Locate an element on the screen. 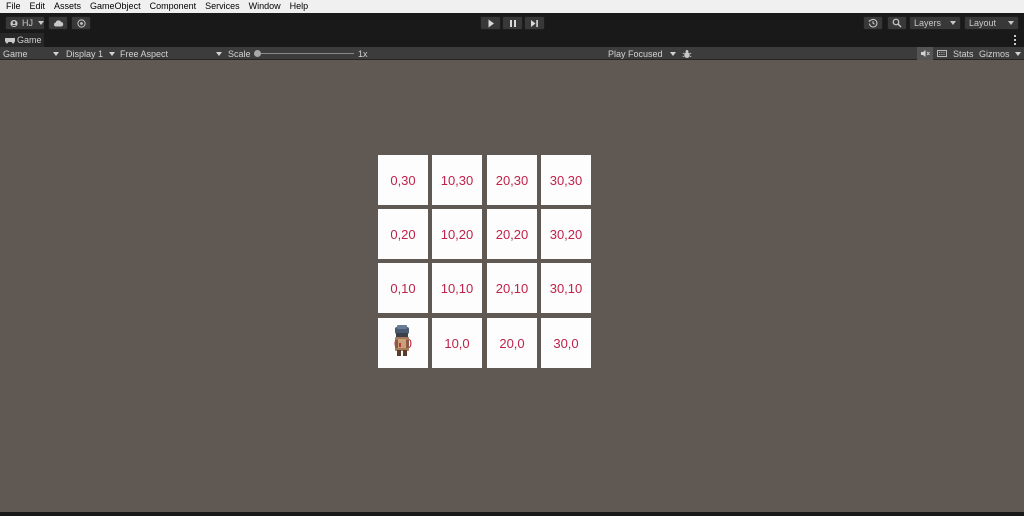 The image size is (1024, 516). gizmos-dropdown: Gizmos is located at coordinates (1000, 53).